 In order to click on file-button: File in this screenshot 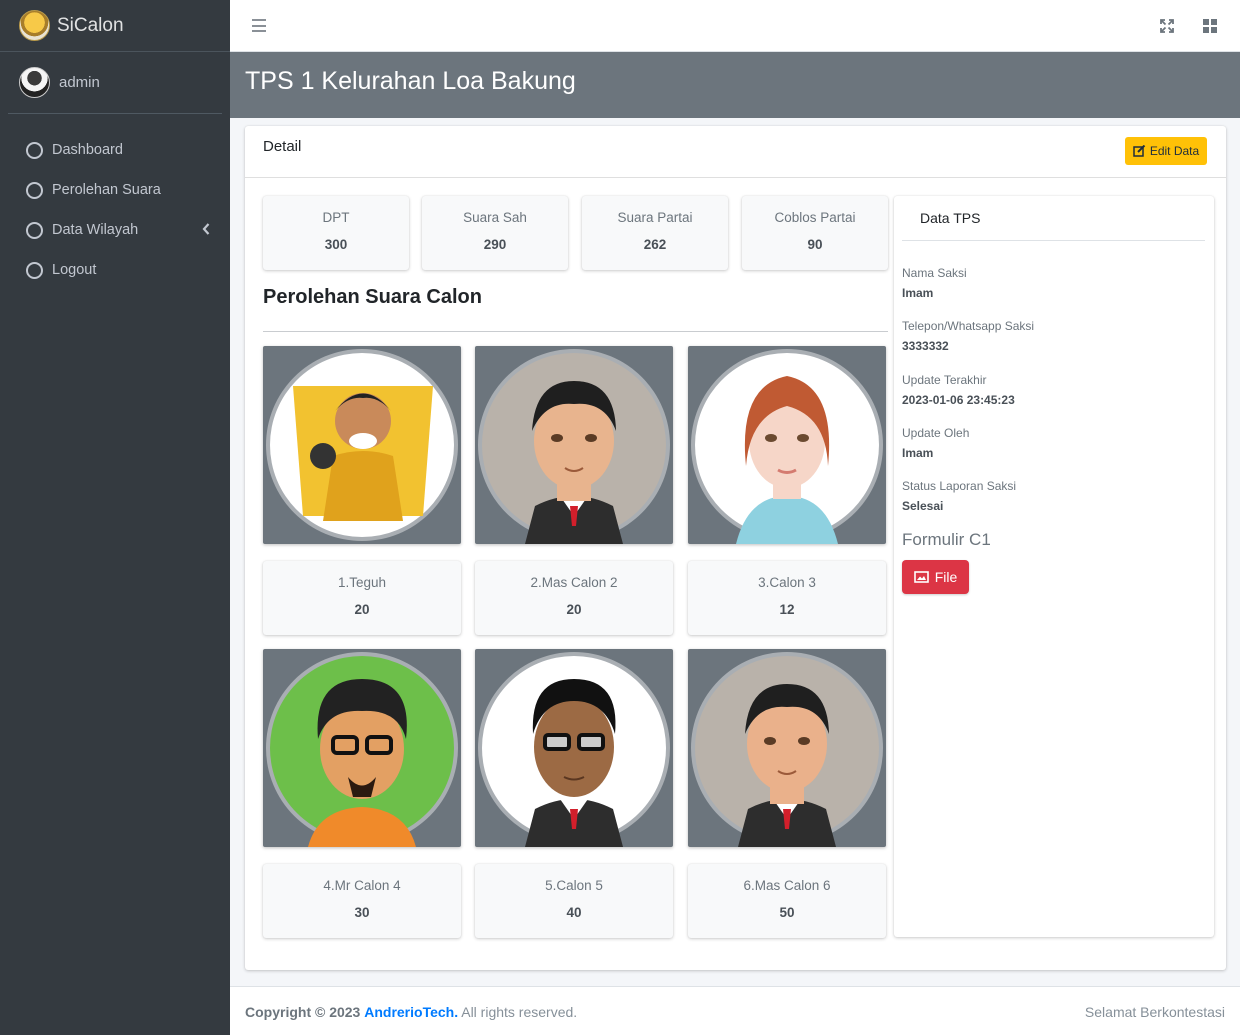, I will do `click(935, 577)`.